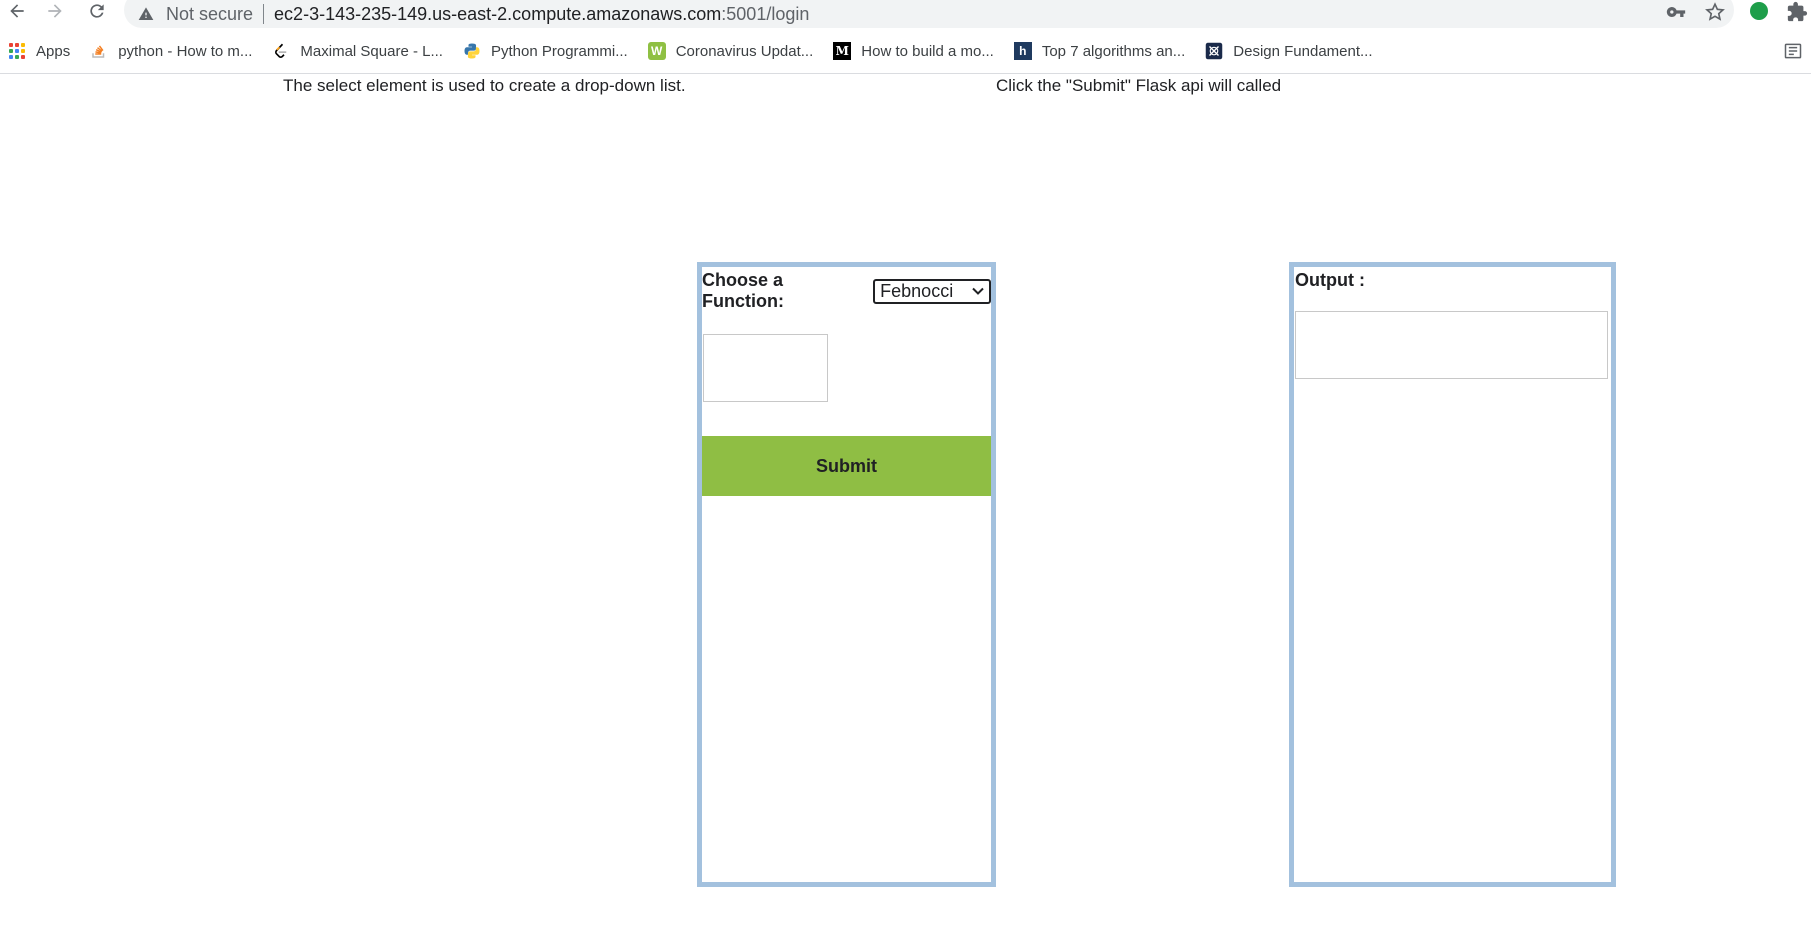 Image resolution: width=1811 pixels, height=946 pixels. Describe the element at coordinates (842, 51) in the screenshot. I see `medium-icon: M` at that location.